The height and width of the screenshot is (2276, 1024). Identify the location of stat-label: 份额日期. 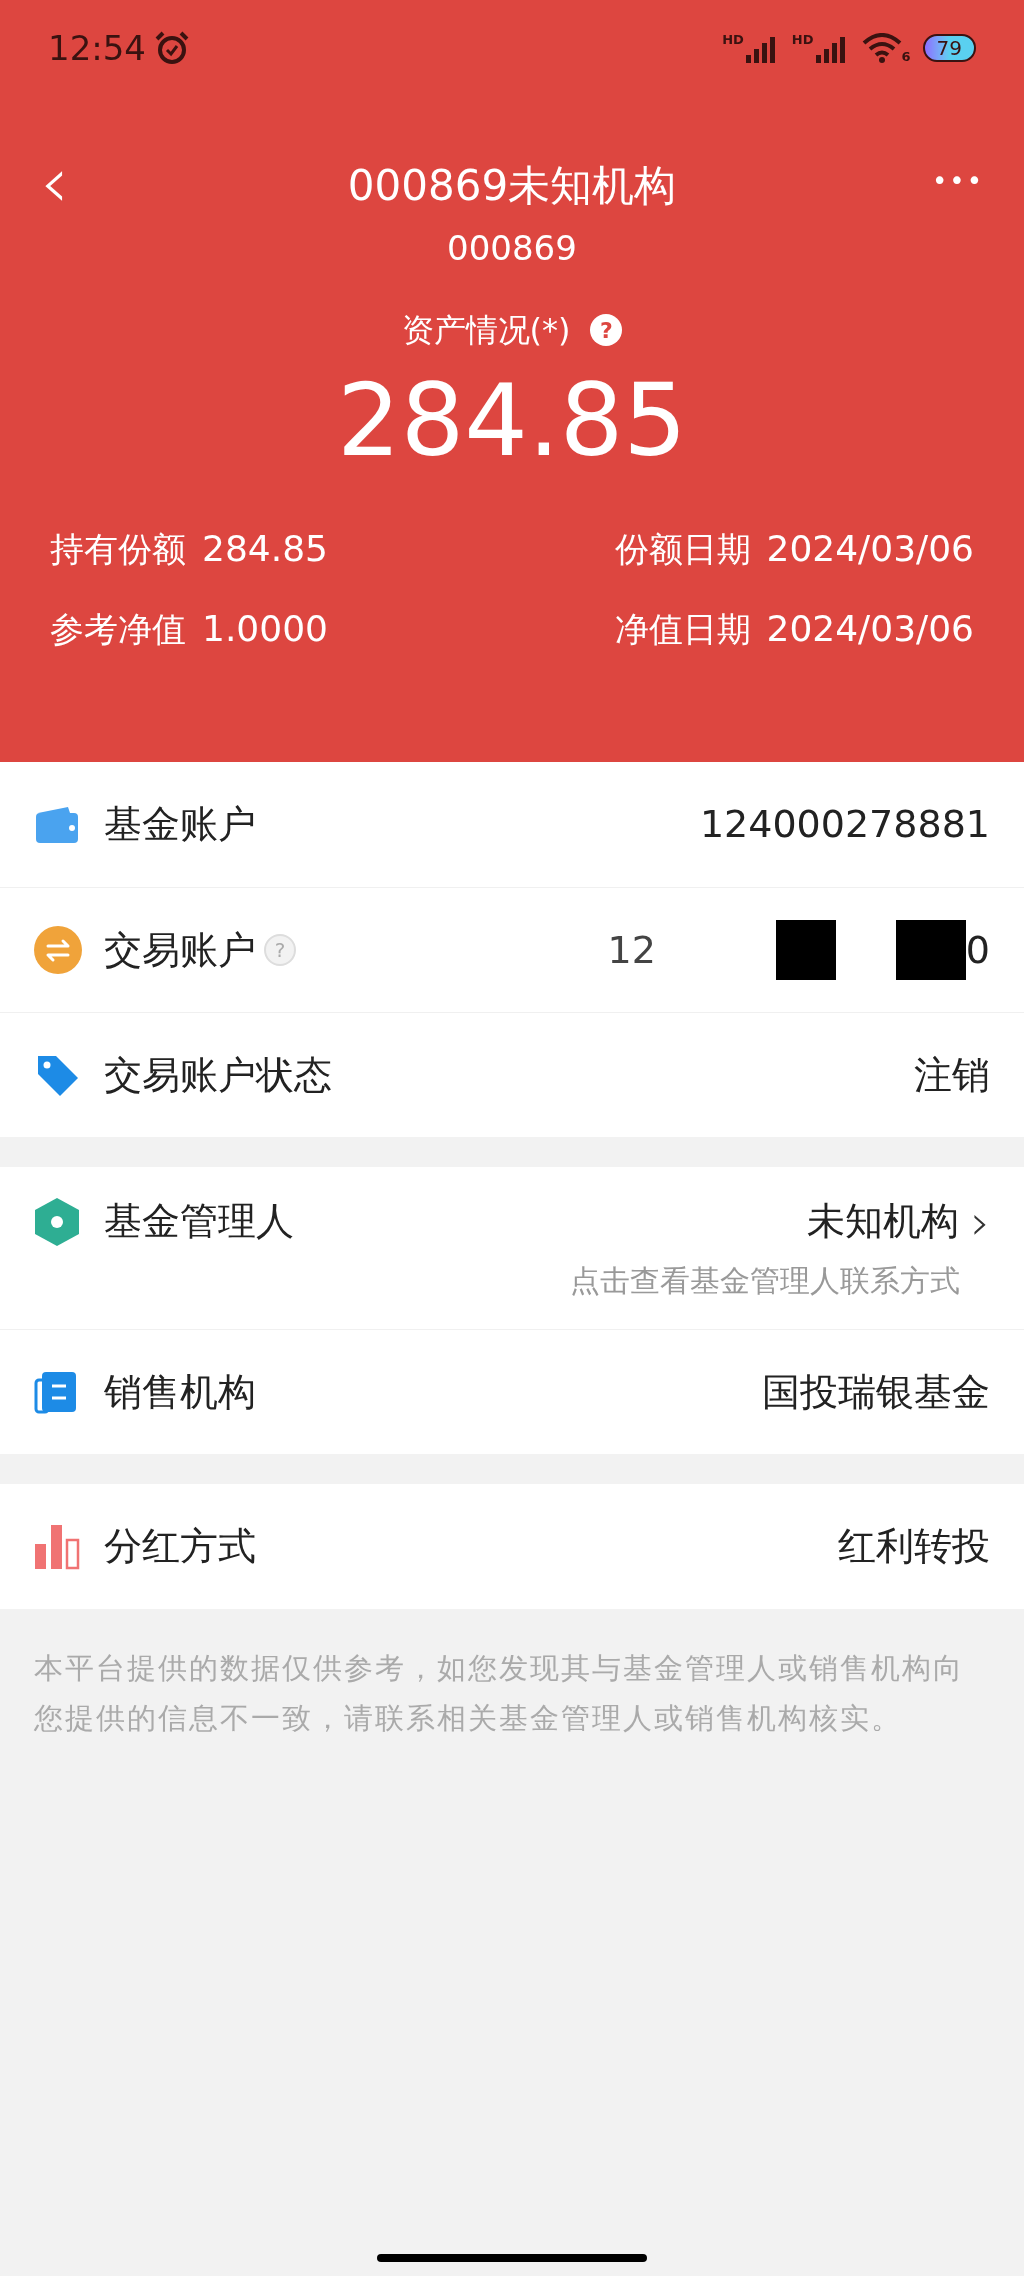
(682, 549).